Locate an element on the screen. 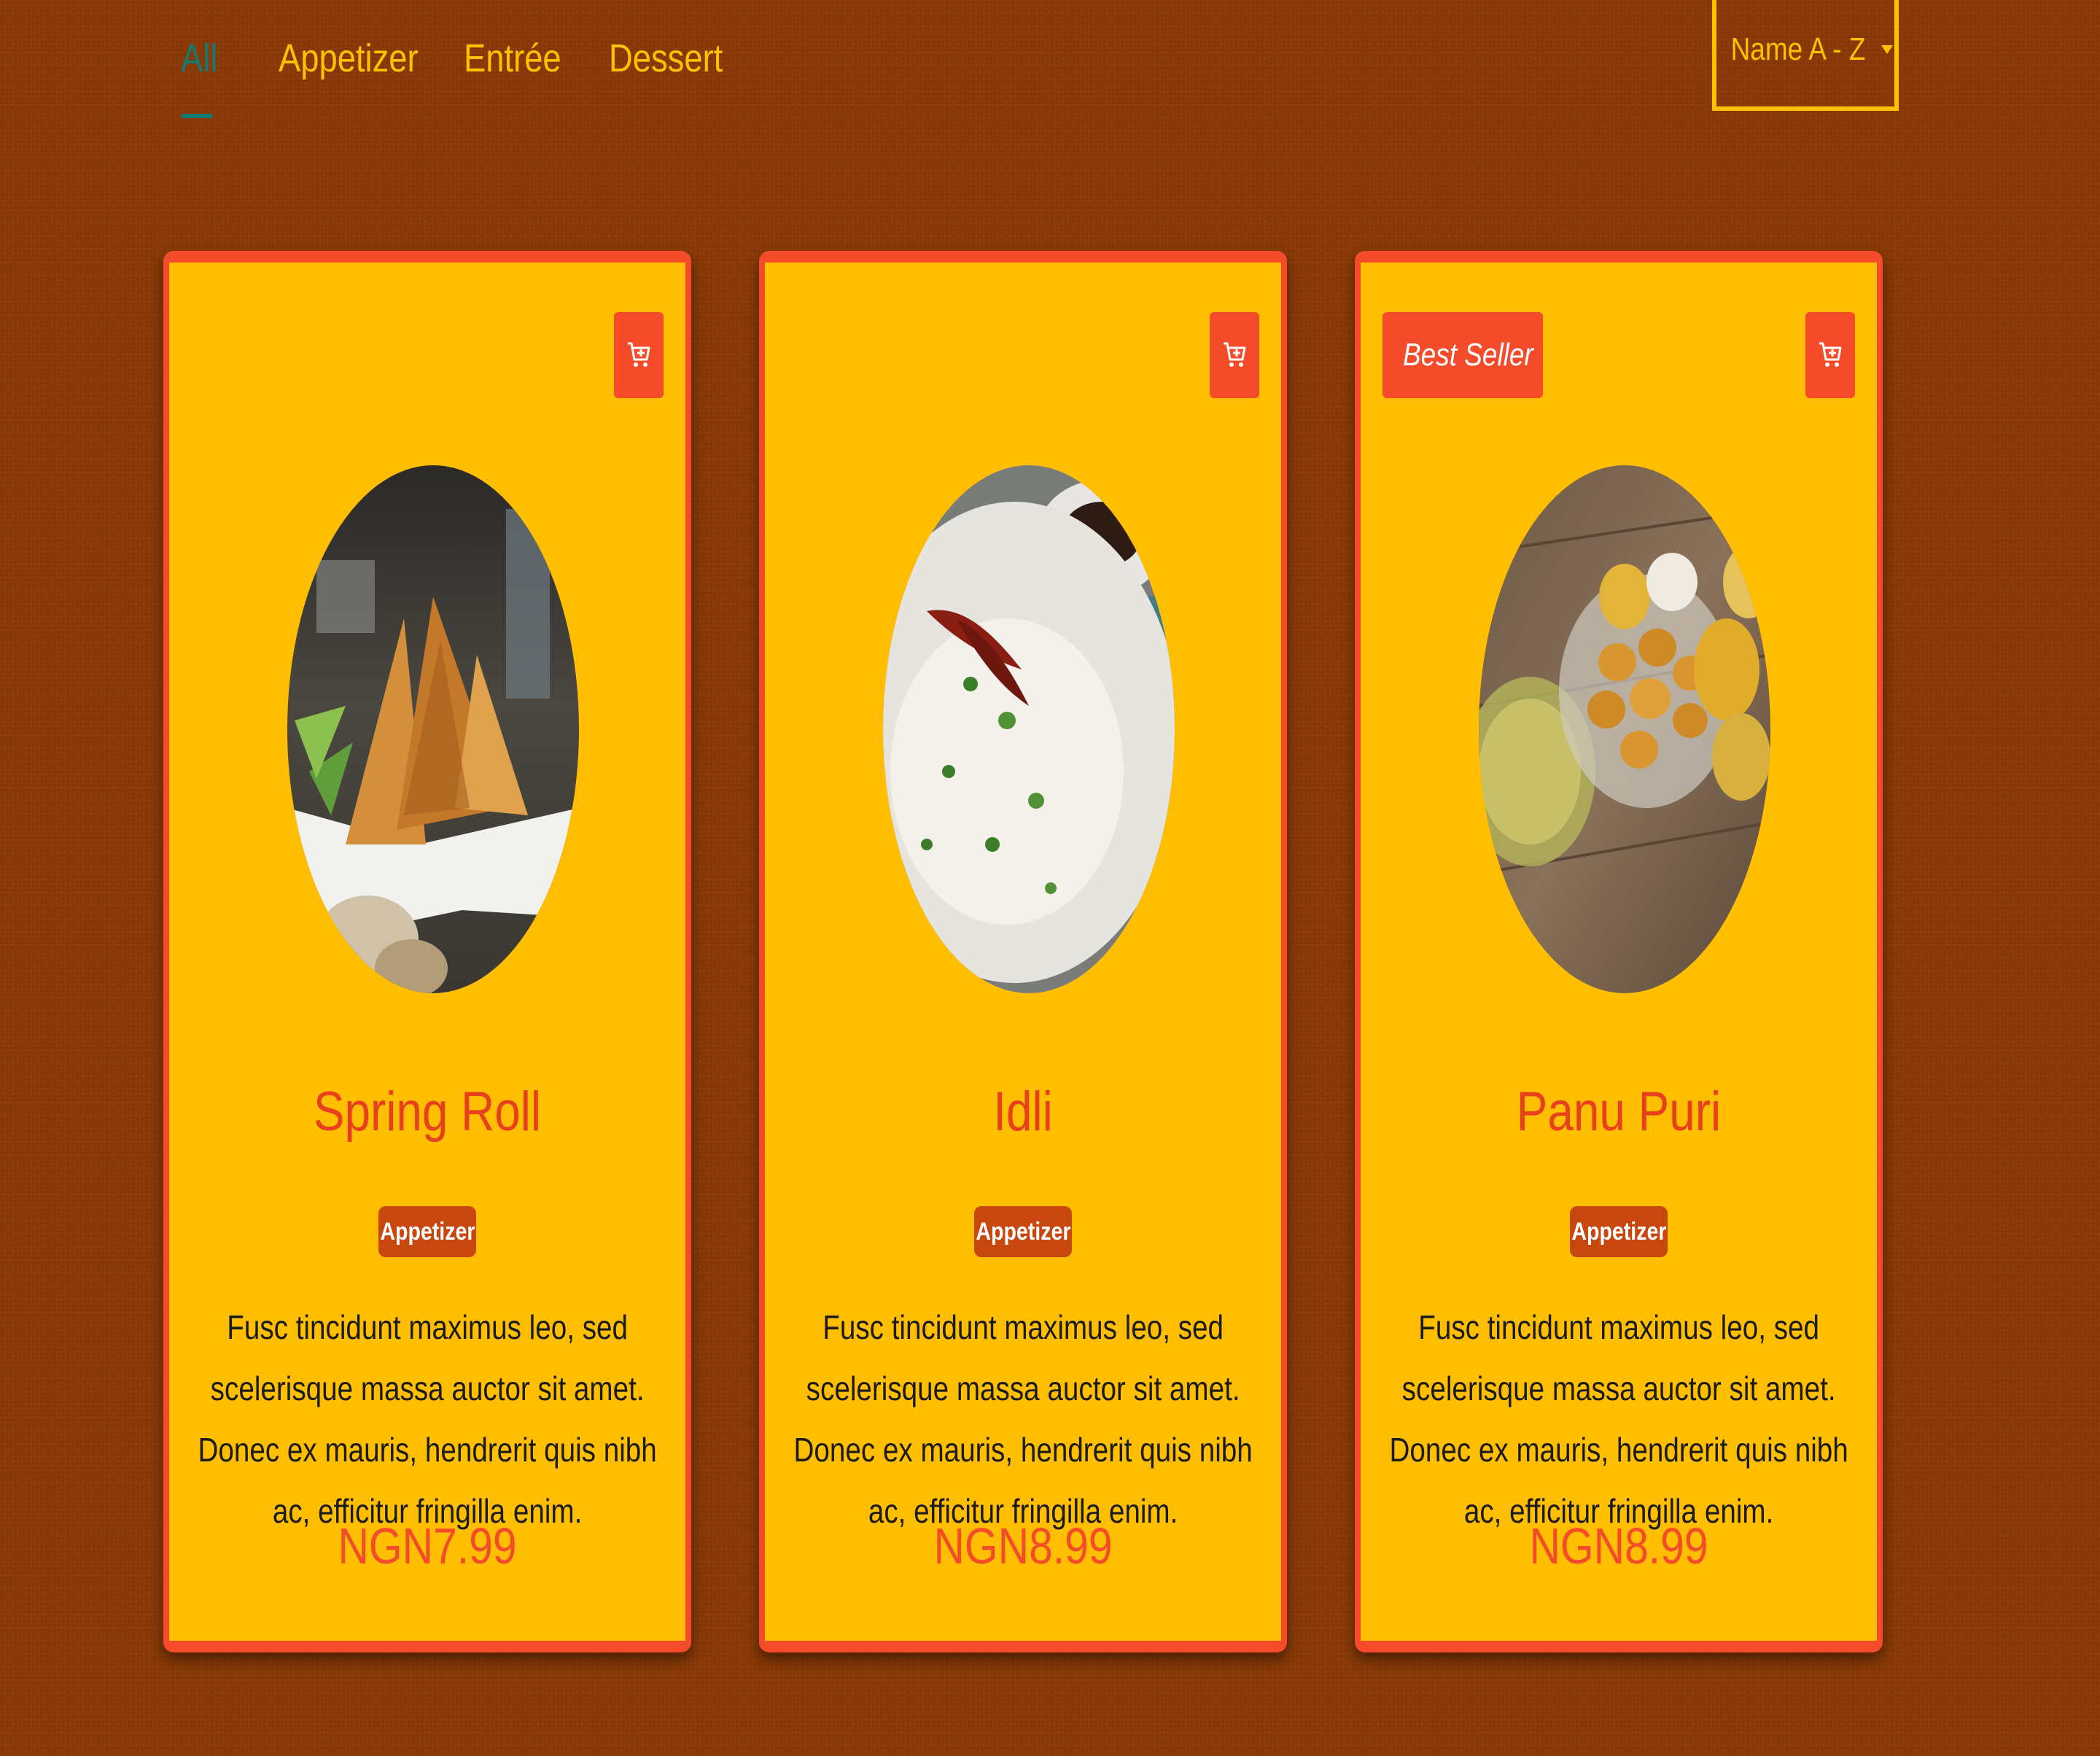  active-tab-underline is located at coordinates (197, 116).